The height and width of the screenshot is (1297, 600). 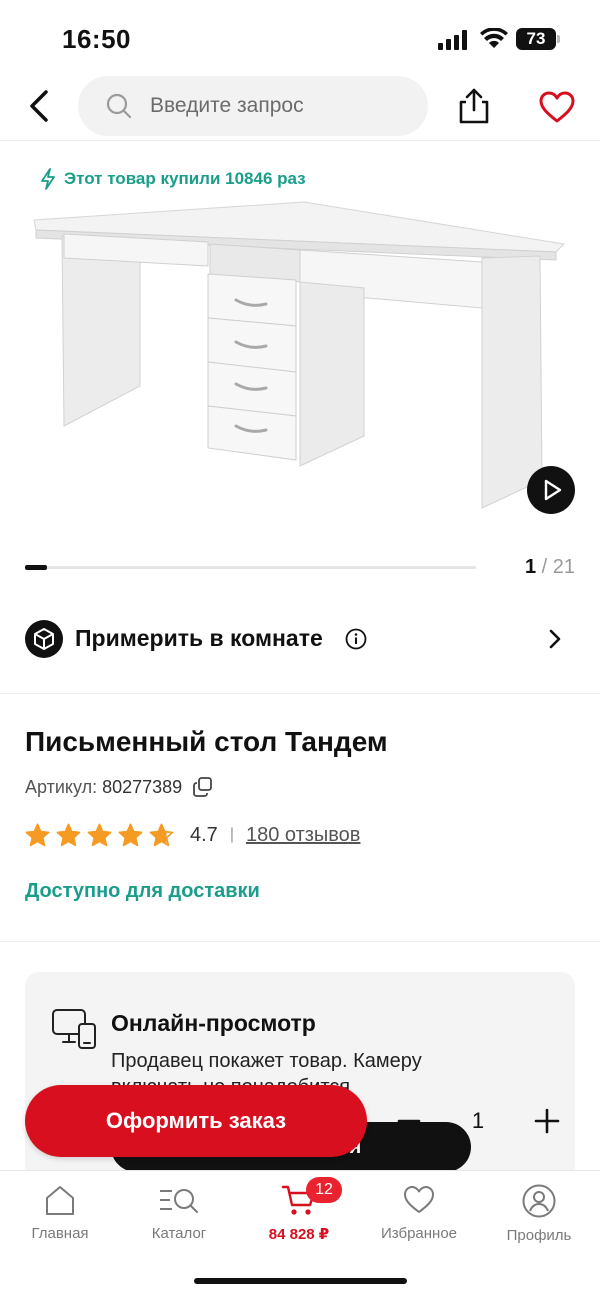 I want to click on cart-count-badge: 12, so click(x=324, y=1190).